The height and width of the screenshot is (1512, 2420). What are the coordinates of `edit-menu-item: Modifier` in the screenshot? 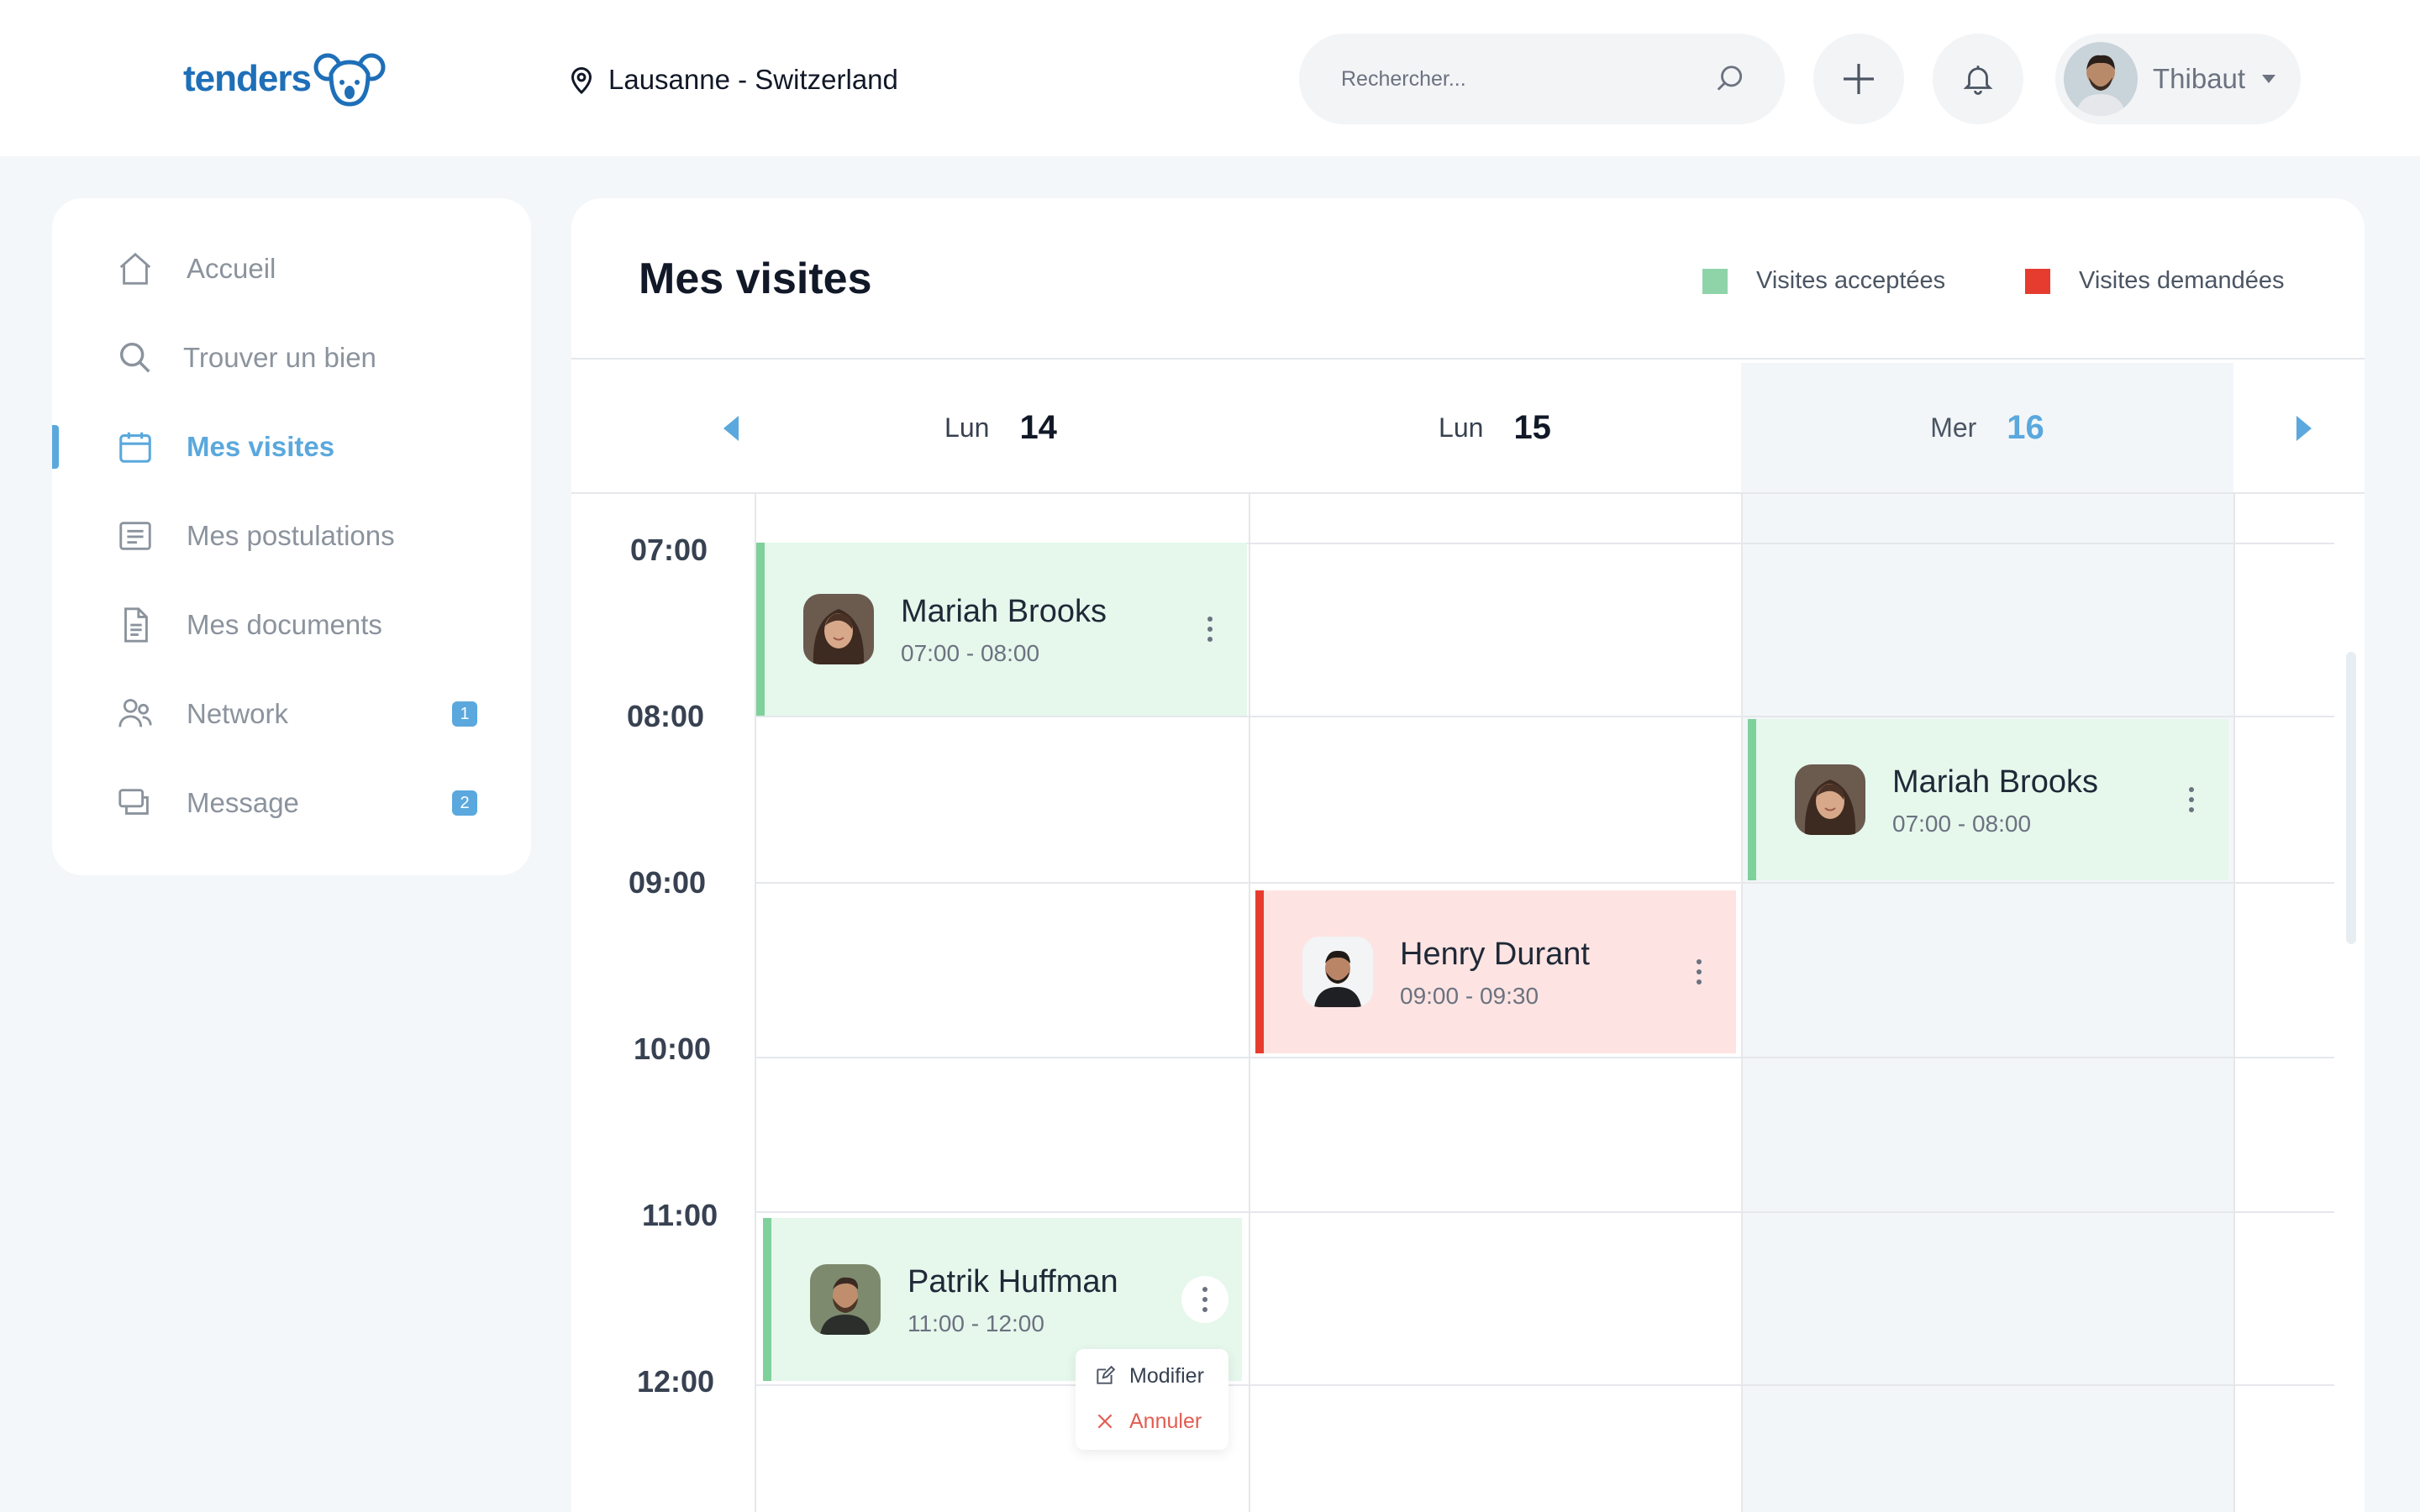 It's located at (1149, 1376).